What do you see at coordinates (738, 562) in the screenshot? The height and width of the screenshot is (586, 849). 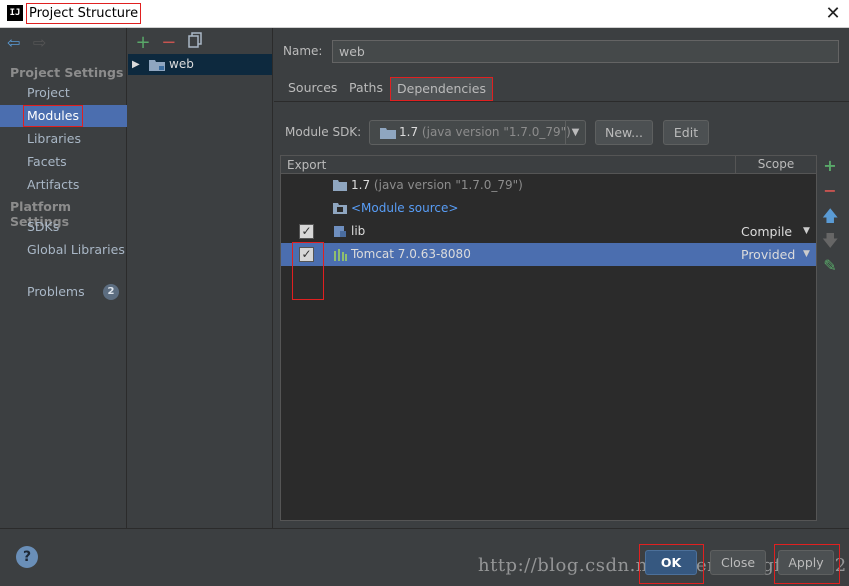 I see `close-button: Close` at bounding box center [738, 562].